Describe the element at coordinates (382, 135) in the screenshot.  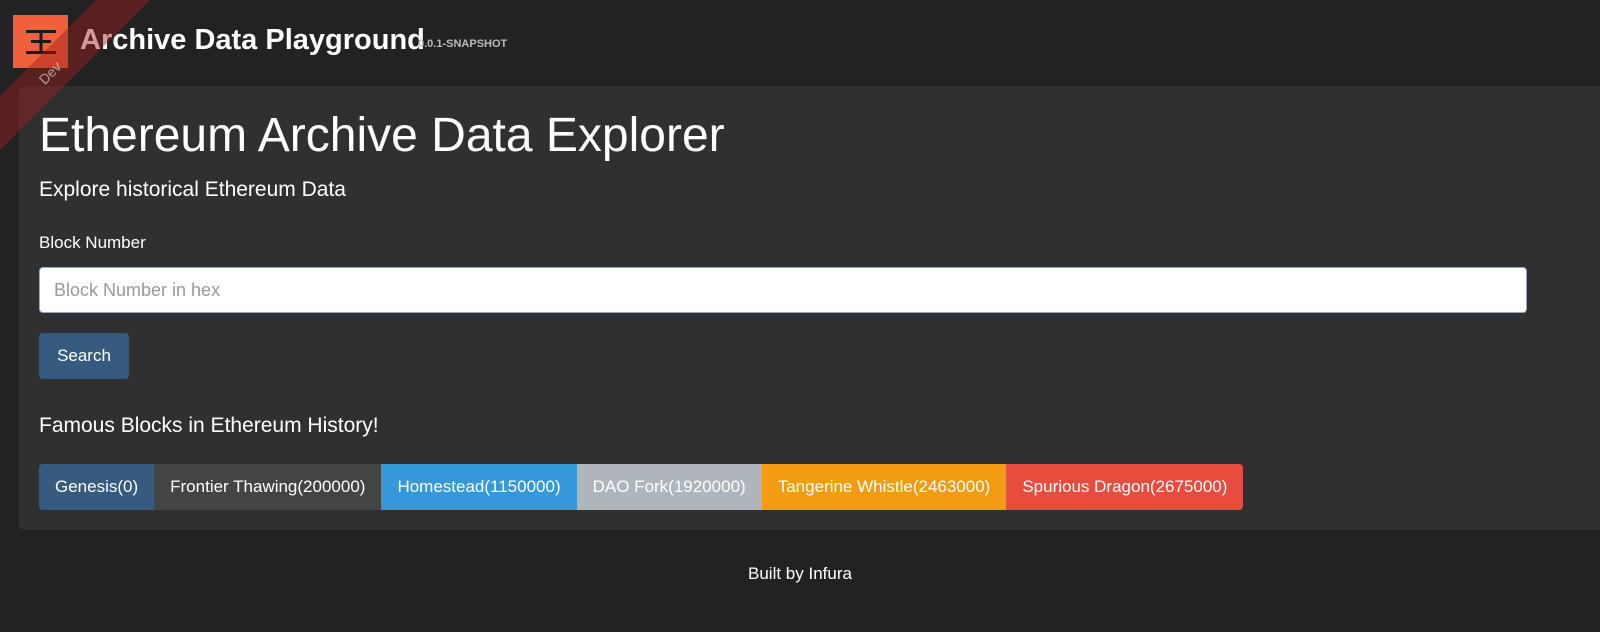
I see `page-title: Ethereum Archive Data Explorer` at that location.